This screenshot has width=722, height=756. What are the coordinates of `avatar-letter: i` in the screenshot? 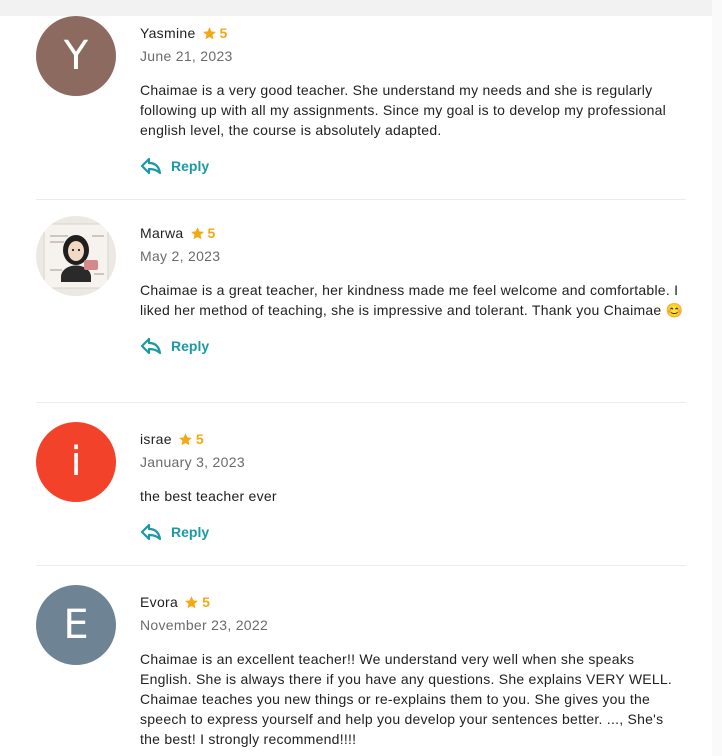 It's located at (76, 462).